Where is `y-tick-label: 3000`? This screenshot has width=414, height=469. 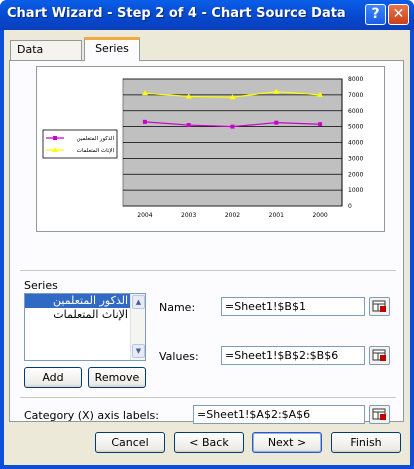
y-tick-label: 3000 is located at coordinates (355, 158).